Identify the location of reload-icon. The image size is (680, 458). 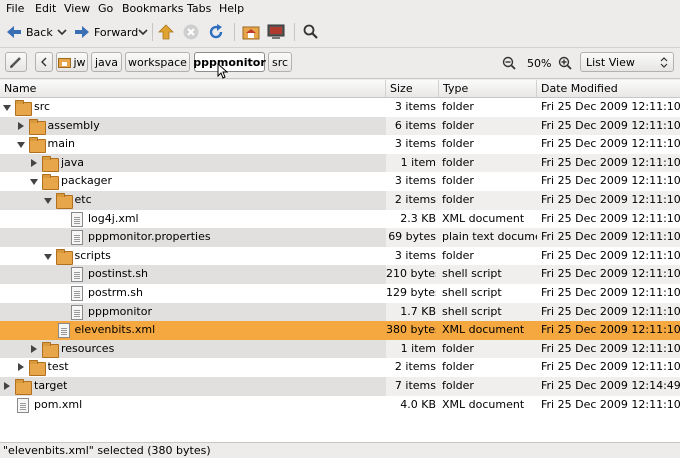
(216, 31).